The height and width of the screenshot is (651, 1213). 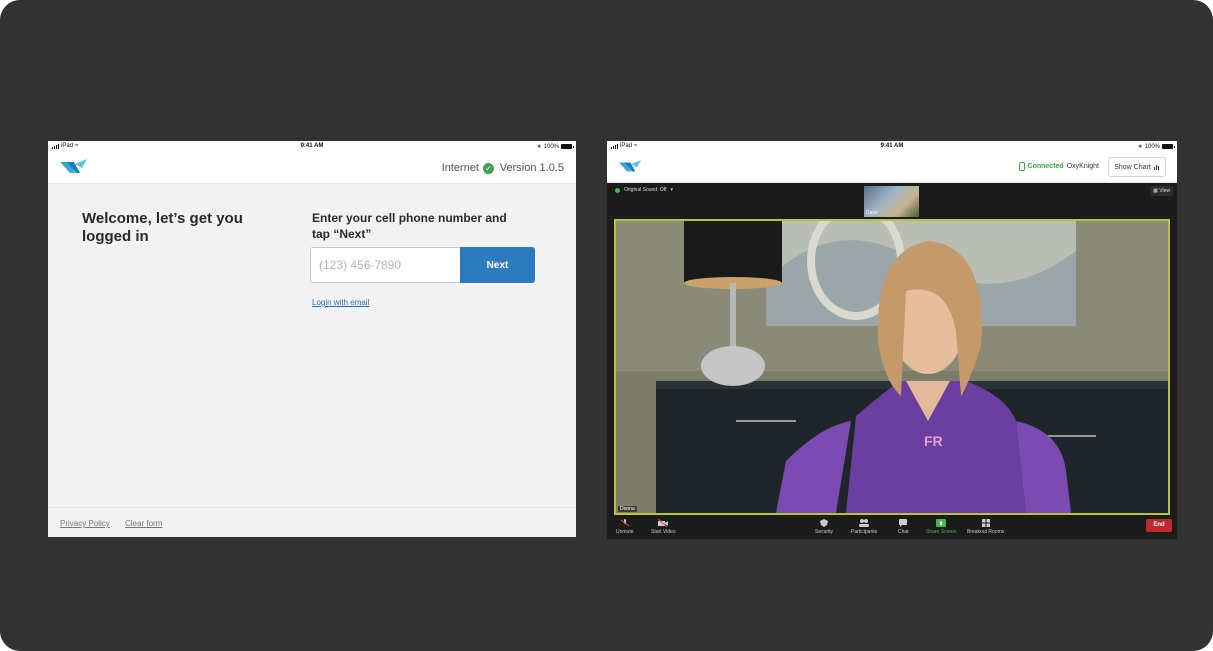 I want to click on security-label: Security, so click(x=824, y=532).